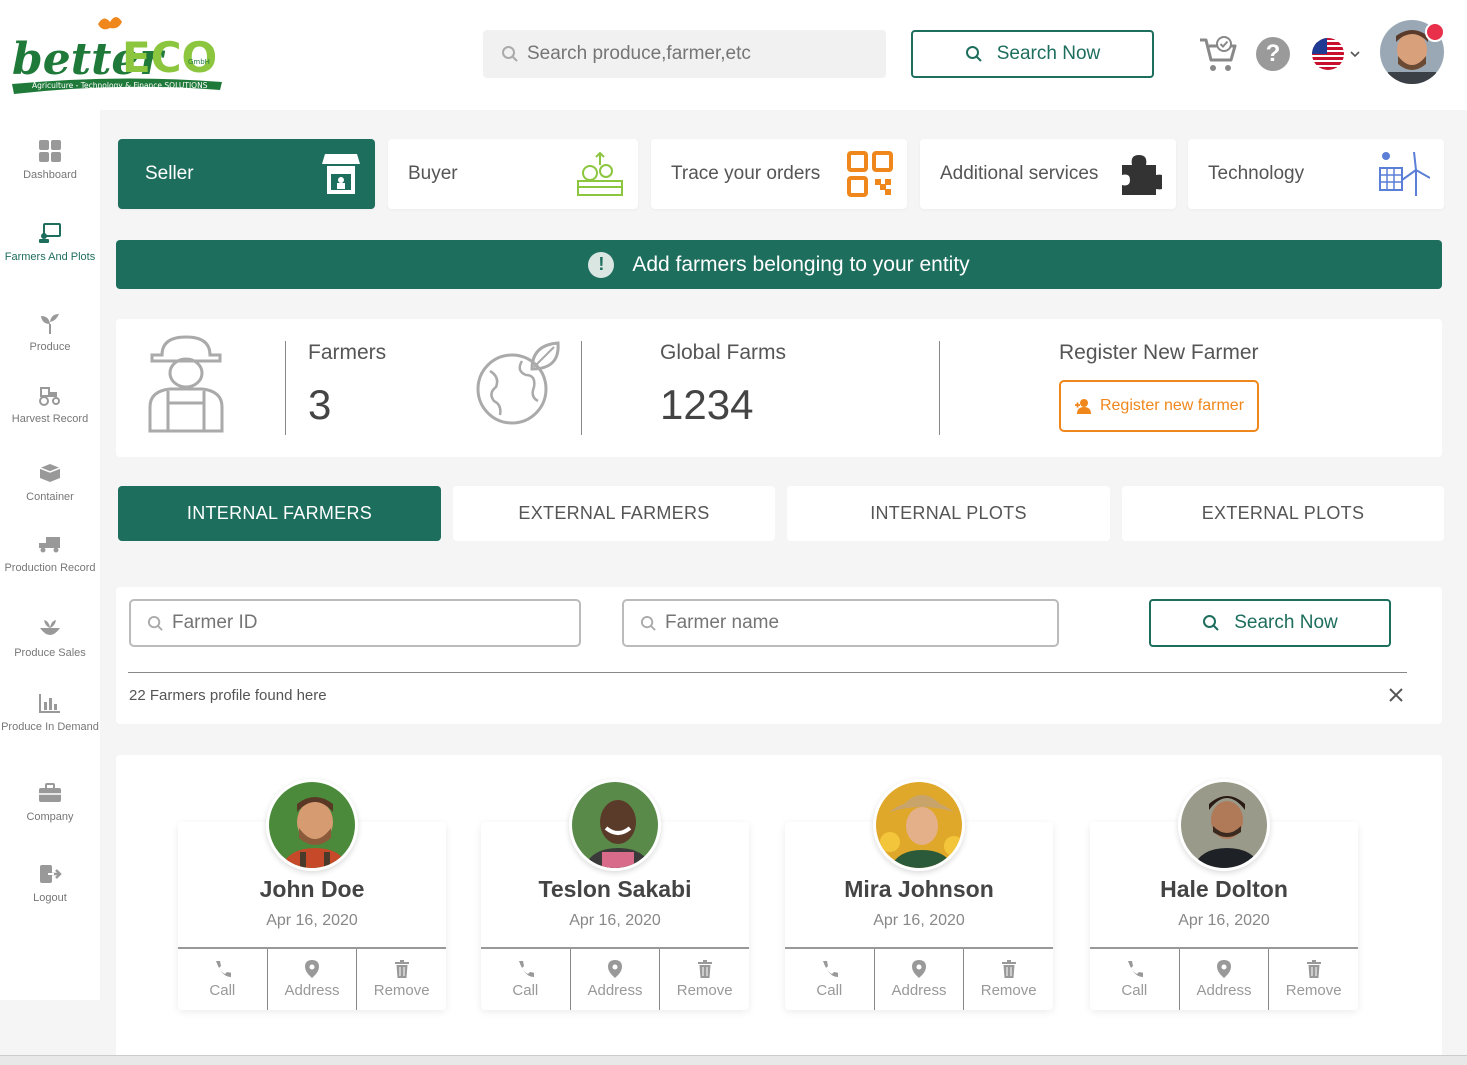  What do you see at coordinates (50, 324) in the screenshot?
I see `sprout-icon` at bounding box center [50, 324].